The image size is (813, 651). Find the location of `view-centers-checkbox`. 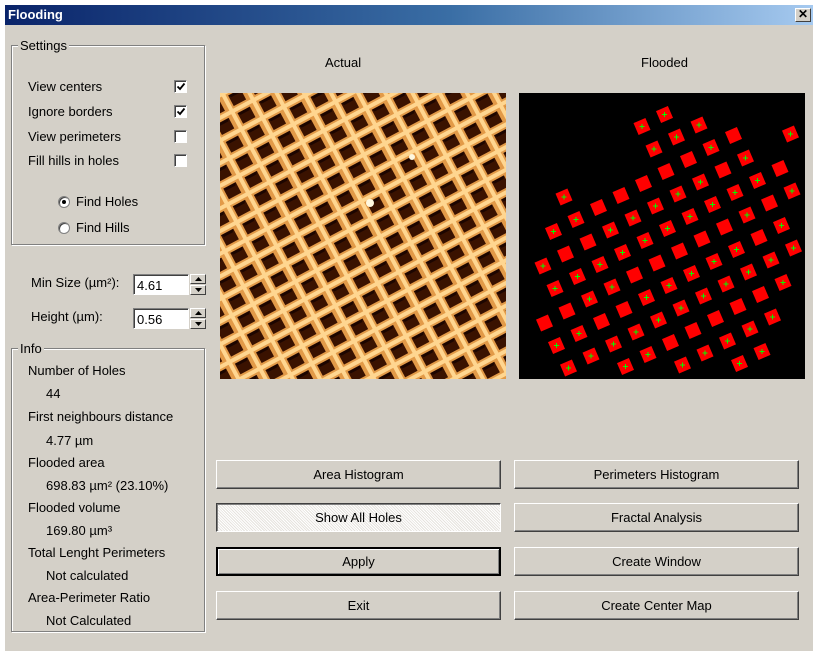

view-centers-checkbox is located at coordinates (180, 86).